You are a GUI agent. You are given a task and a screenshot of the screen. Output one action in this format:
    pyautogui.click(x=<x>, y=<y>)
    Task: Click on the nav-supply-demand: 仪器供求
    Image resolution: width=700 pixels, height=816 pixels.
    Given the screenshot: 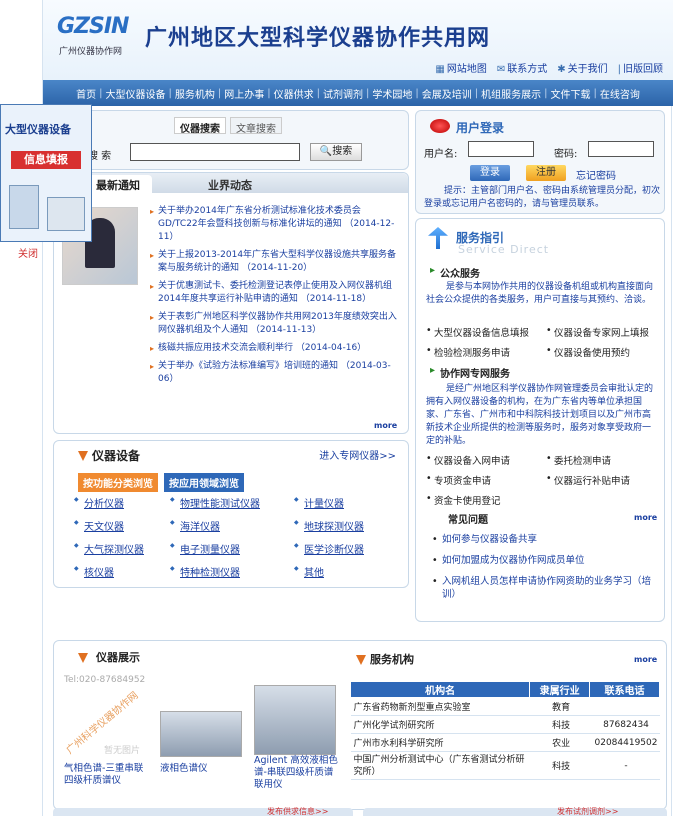 What is the action you would take?
    pyautogui.click(x=294, y=93)
    